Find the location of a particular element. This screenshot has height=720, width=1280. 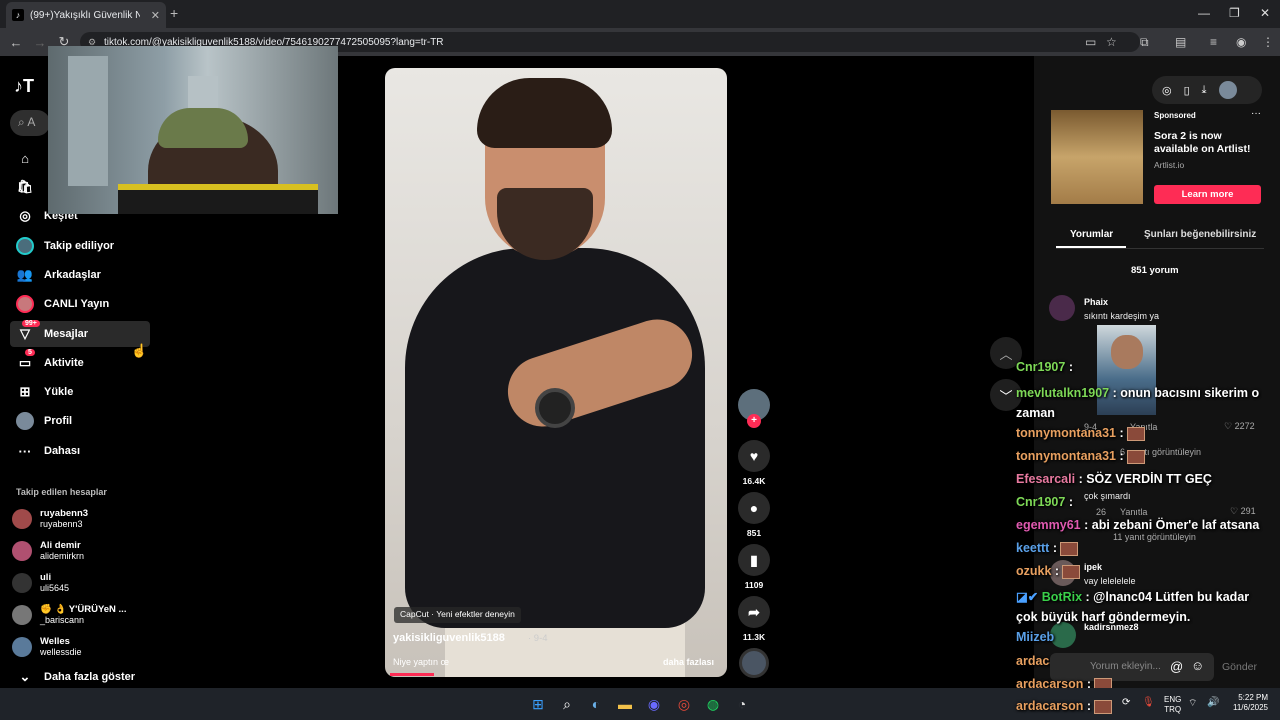

ad-options-icon: ··· is located at coordinates (1256, 113).